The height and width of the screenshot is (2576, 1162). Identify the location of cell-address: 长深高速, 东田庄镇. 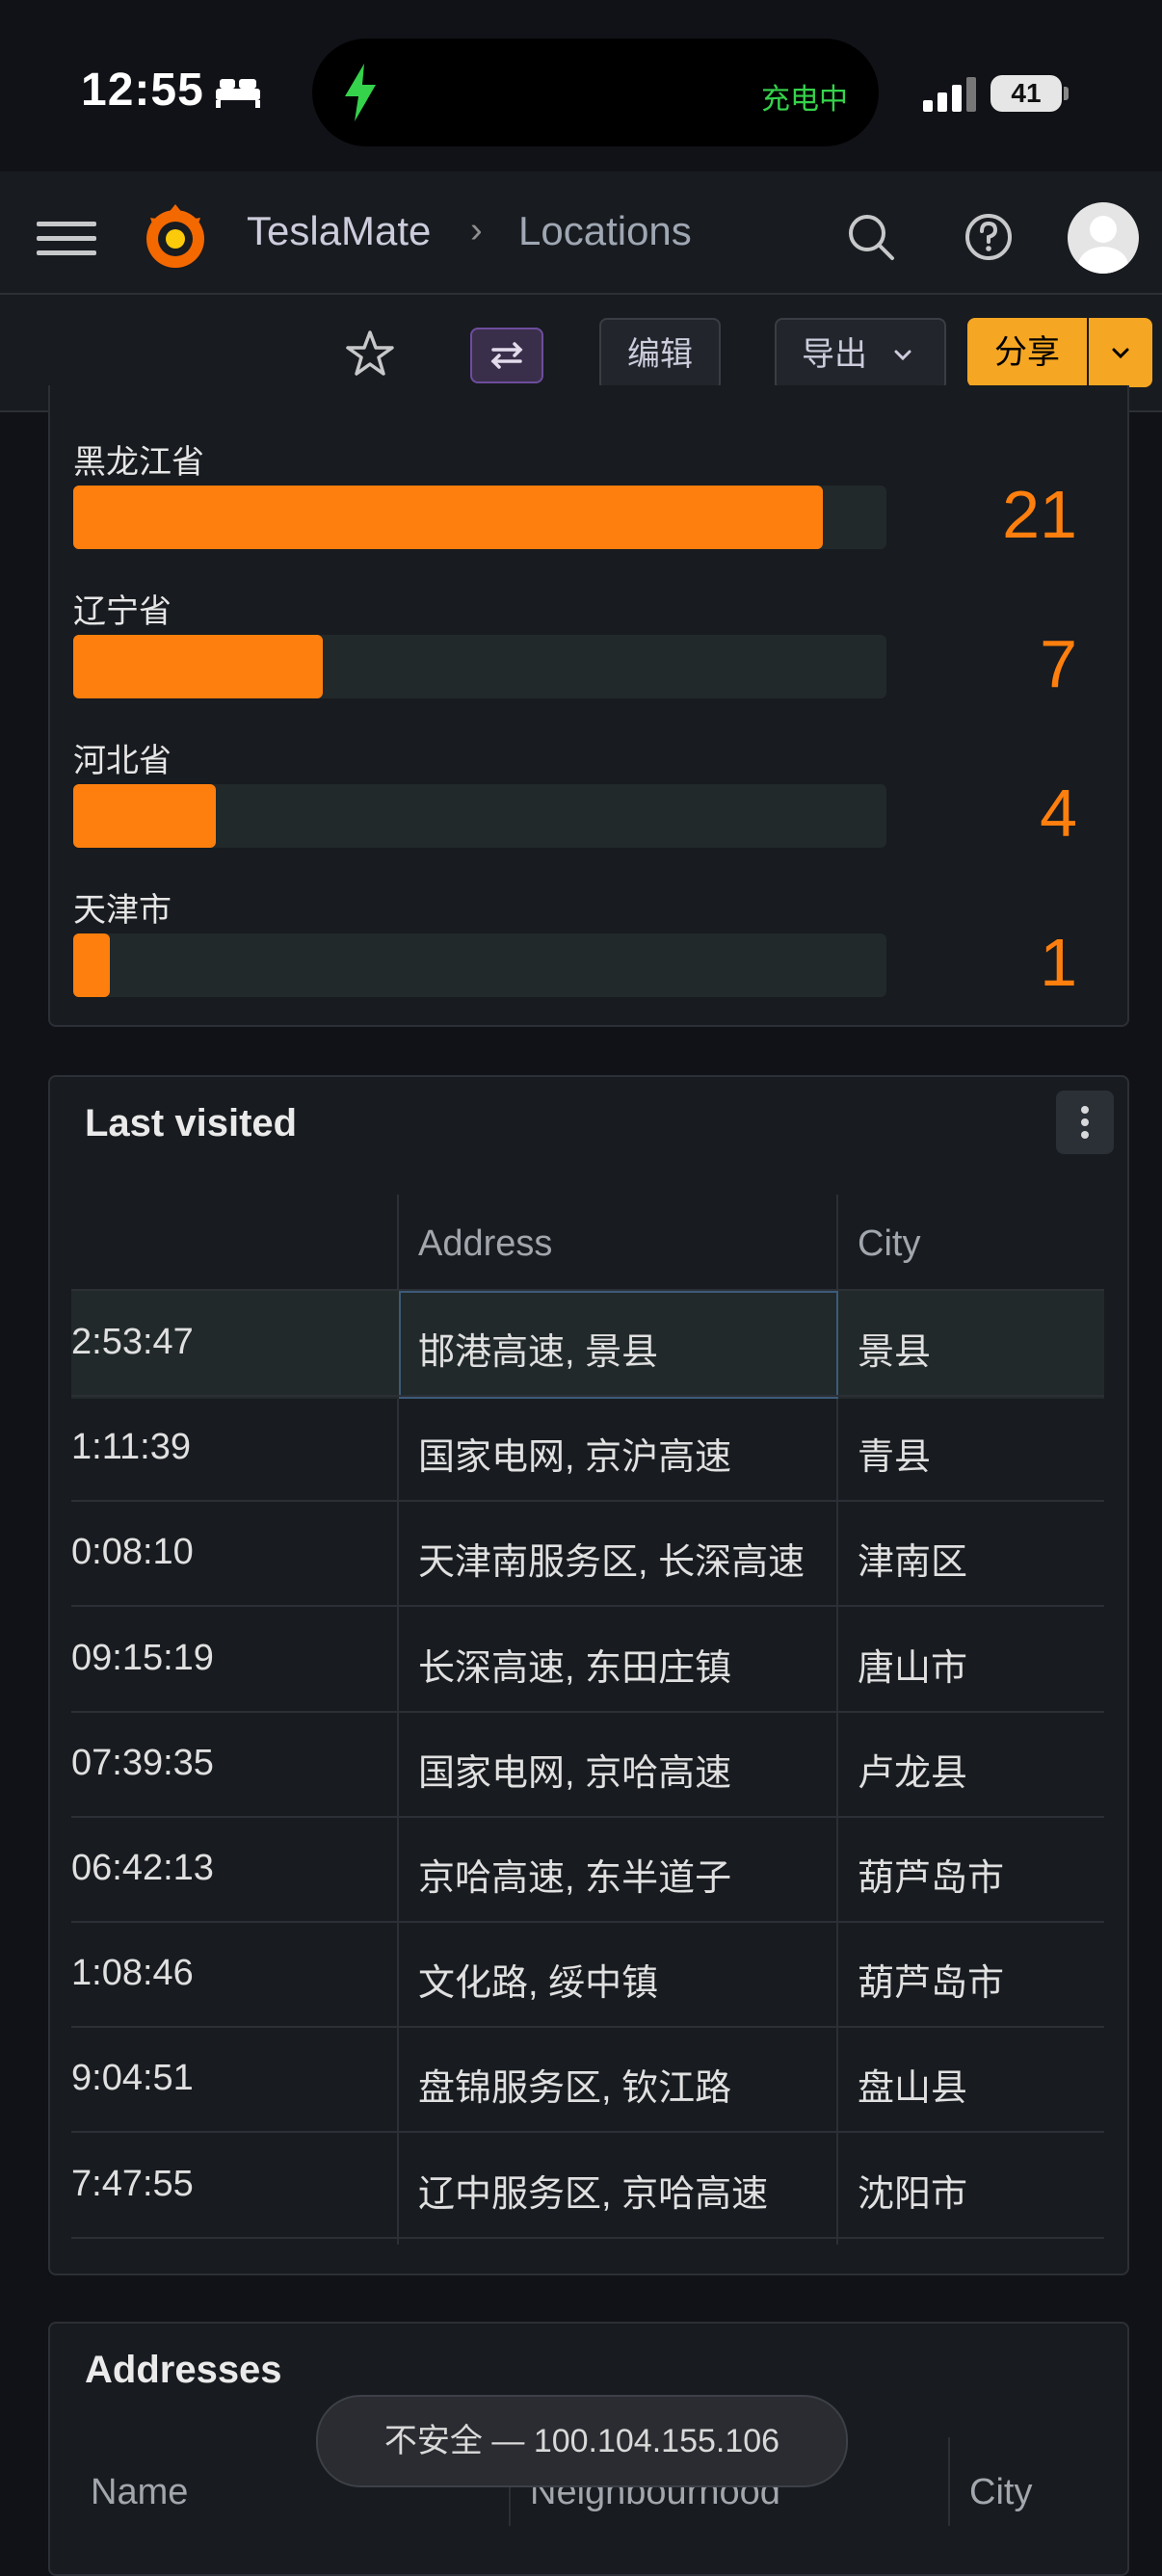
(625, 1665).